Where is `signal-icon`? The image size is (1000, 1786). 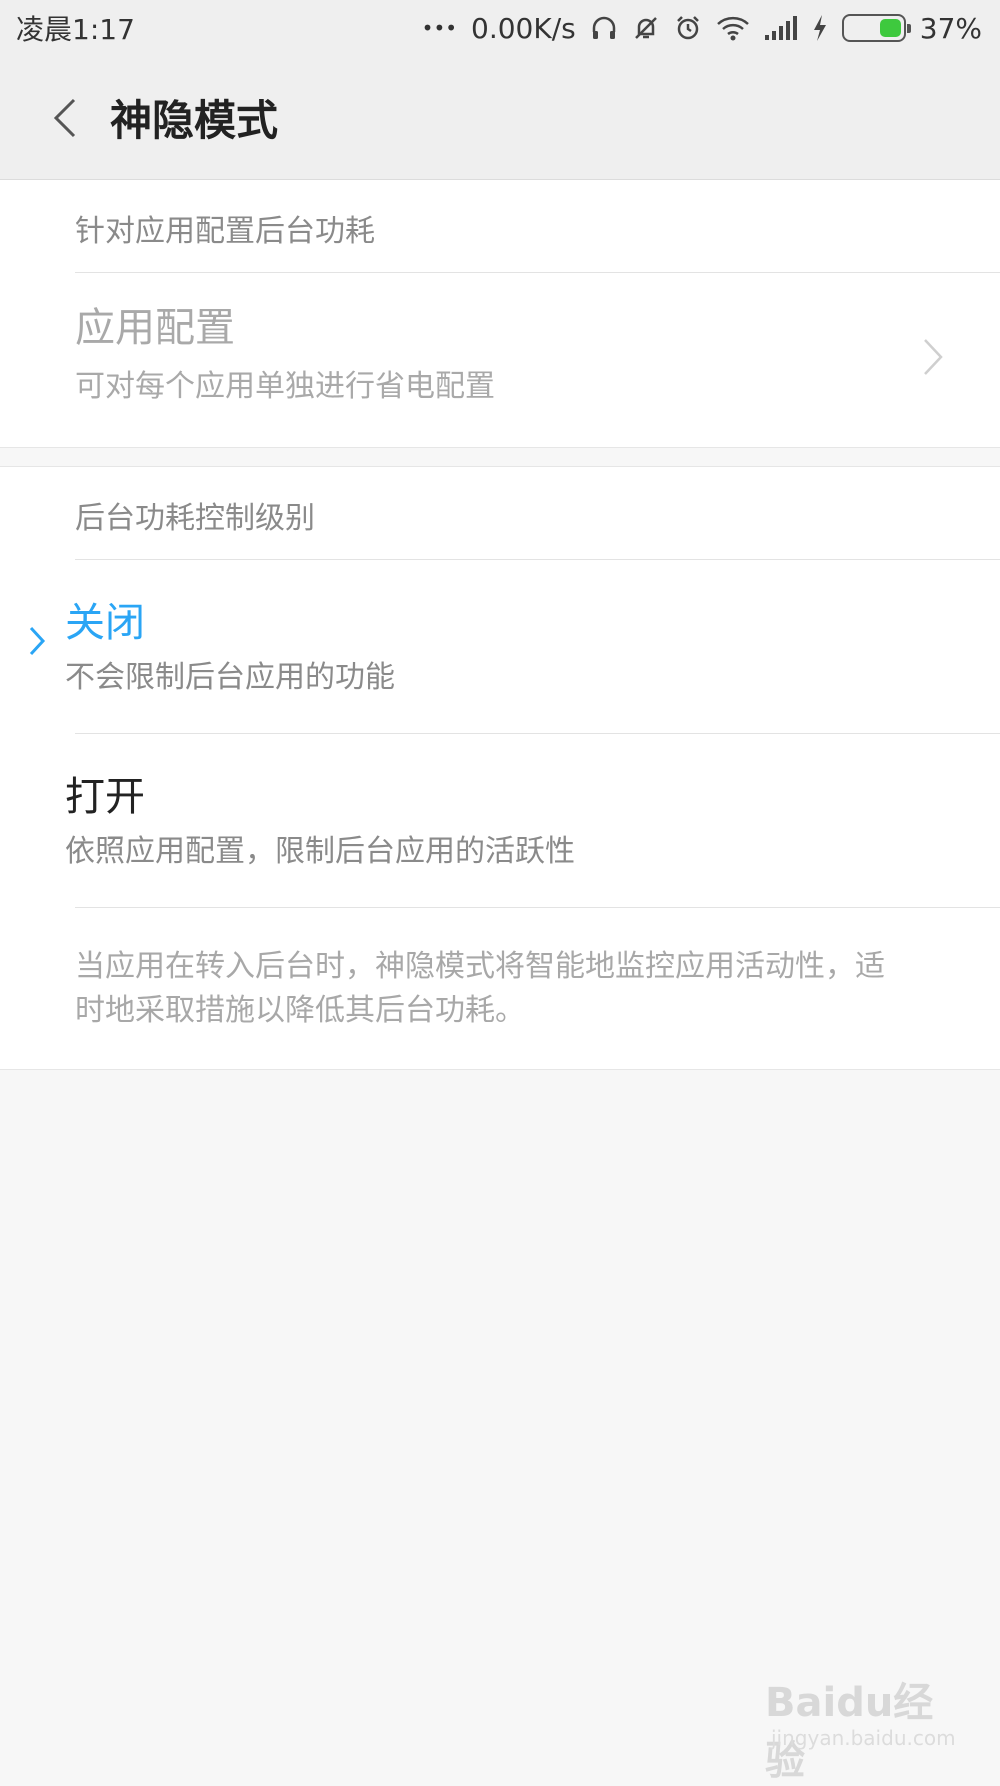
signal-icon is located at coordinates (781, 28).